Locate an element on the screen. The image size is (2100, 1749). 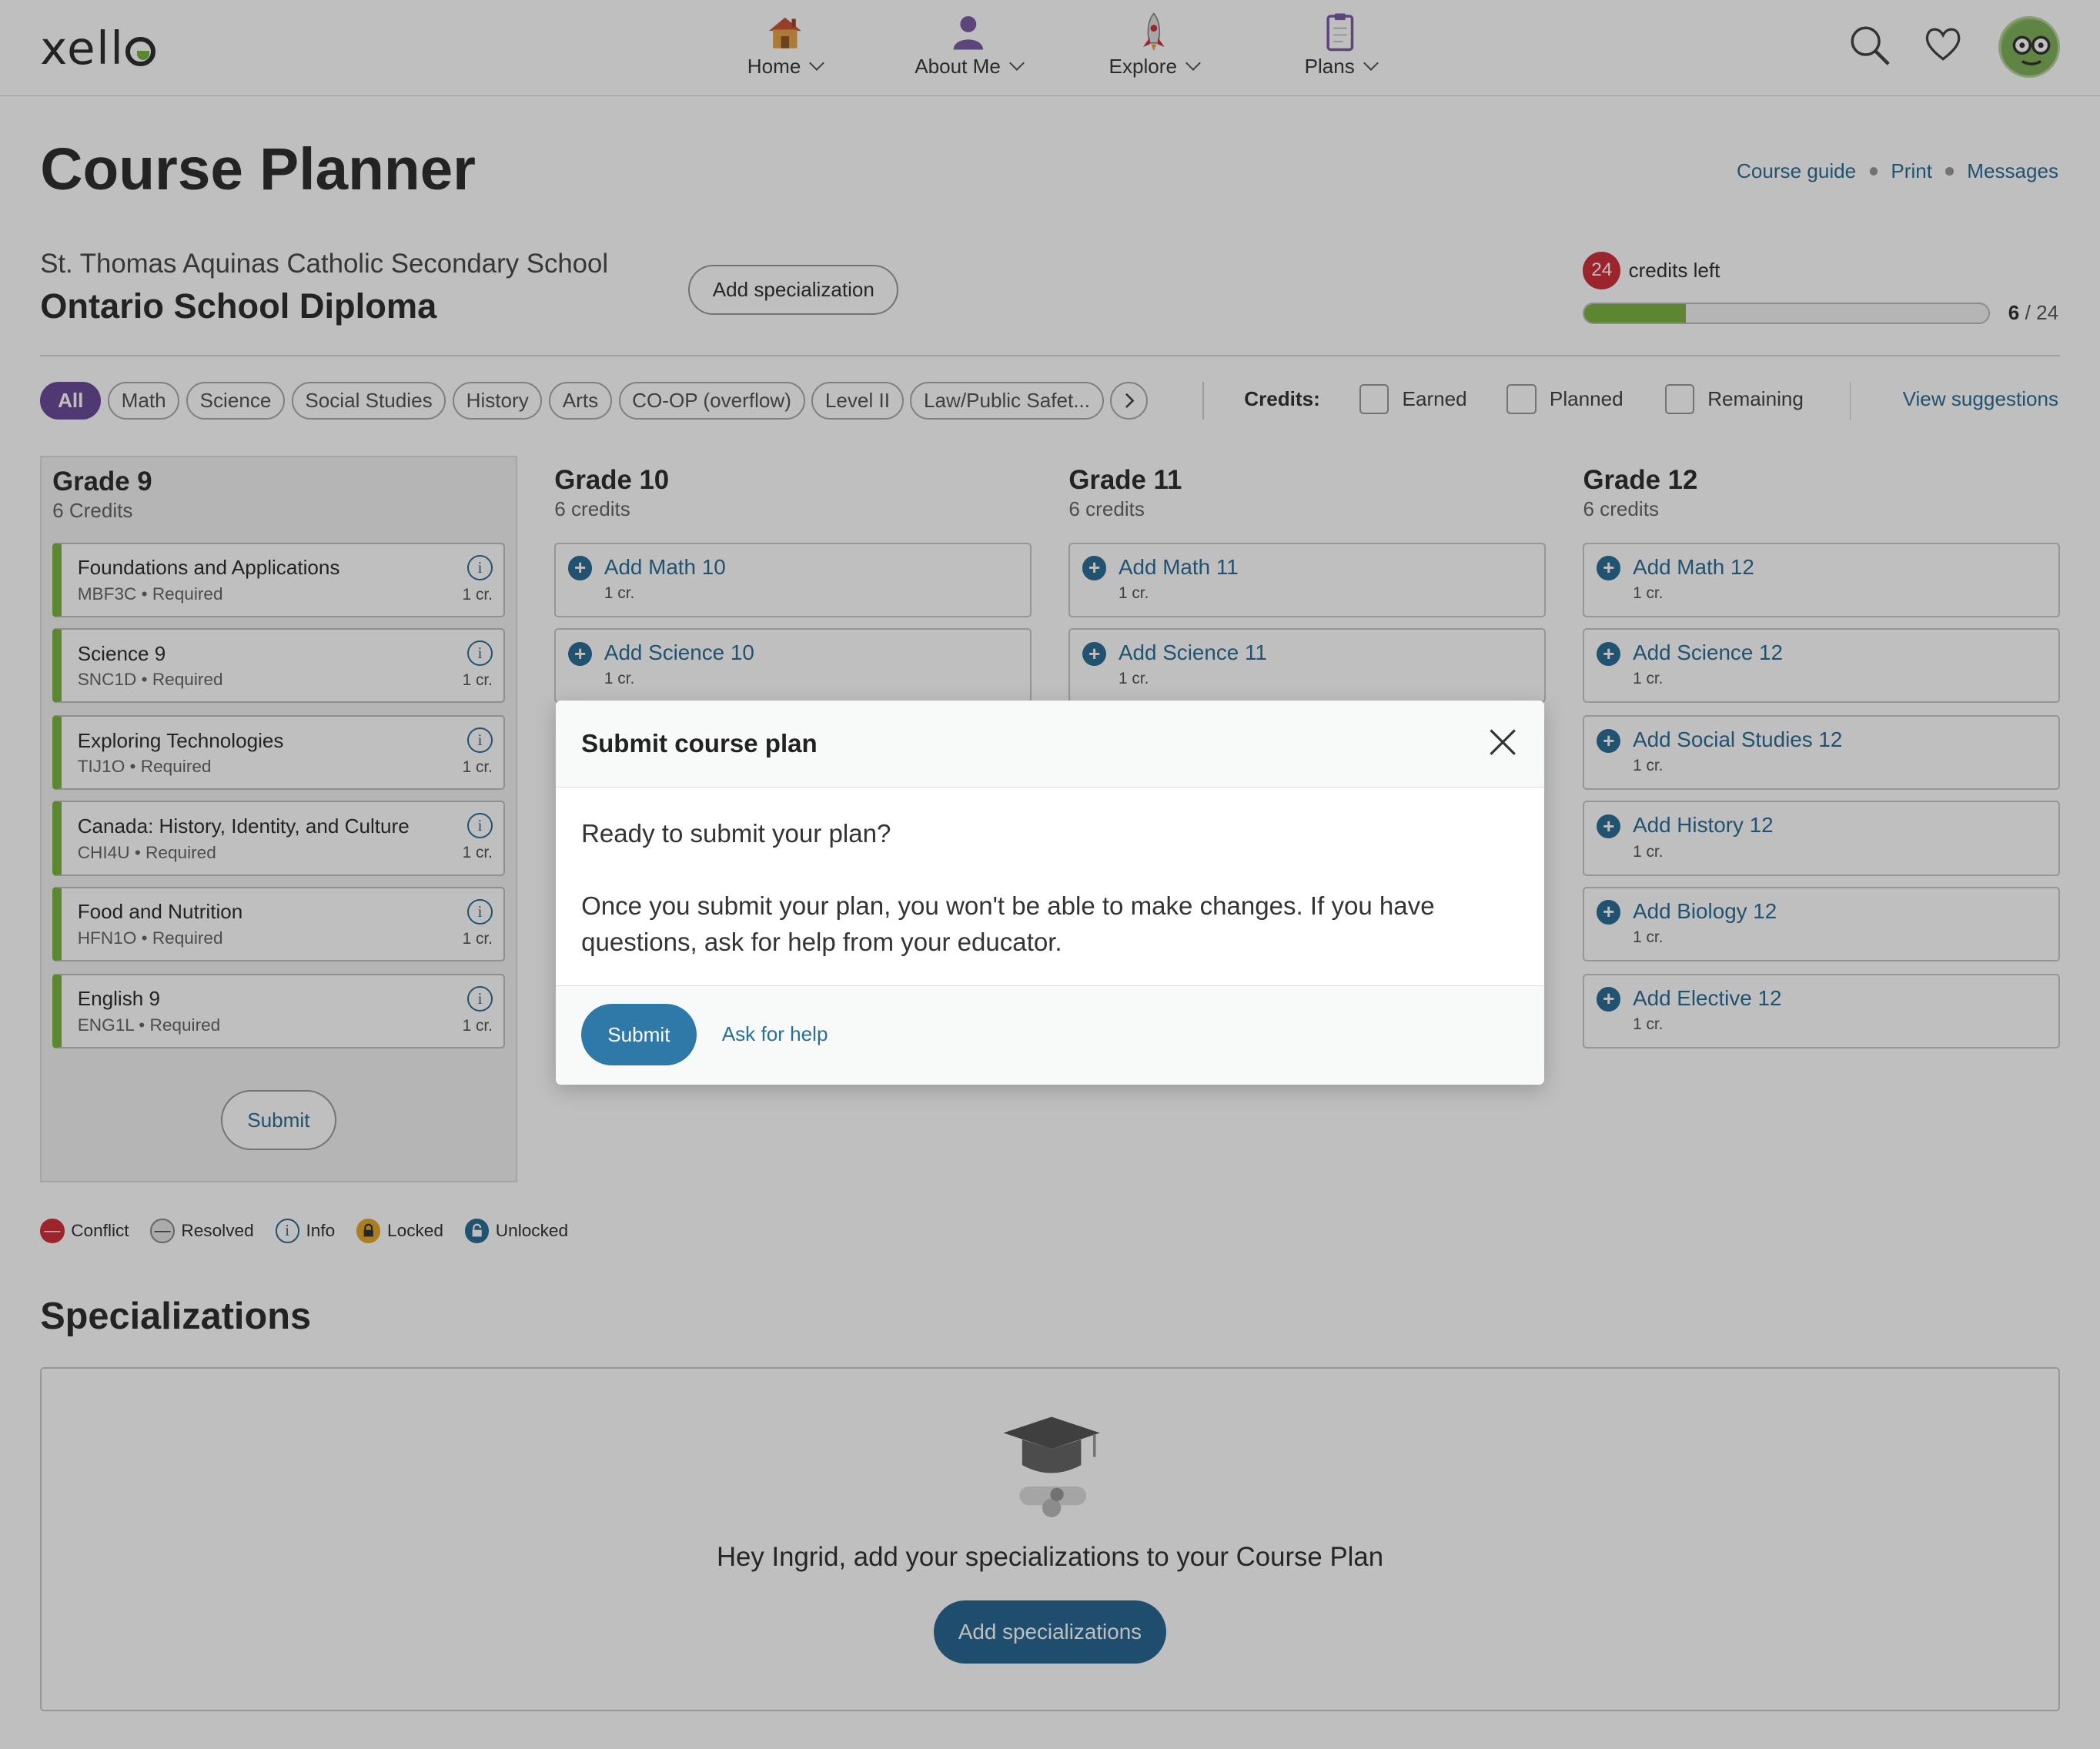
modal-title: Submit course plan is located at coordinates (699, 744).